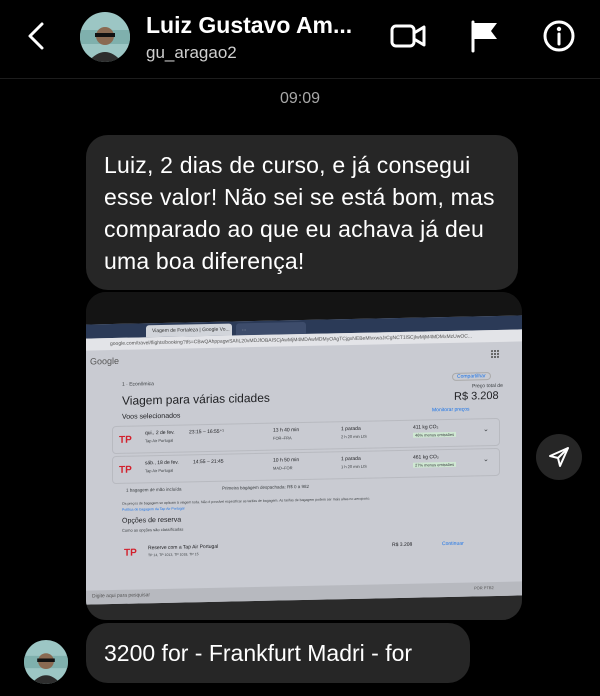 This screenshot has height=696, width=600. I want to click on google-logo: Google, so click(105, 361).